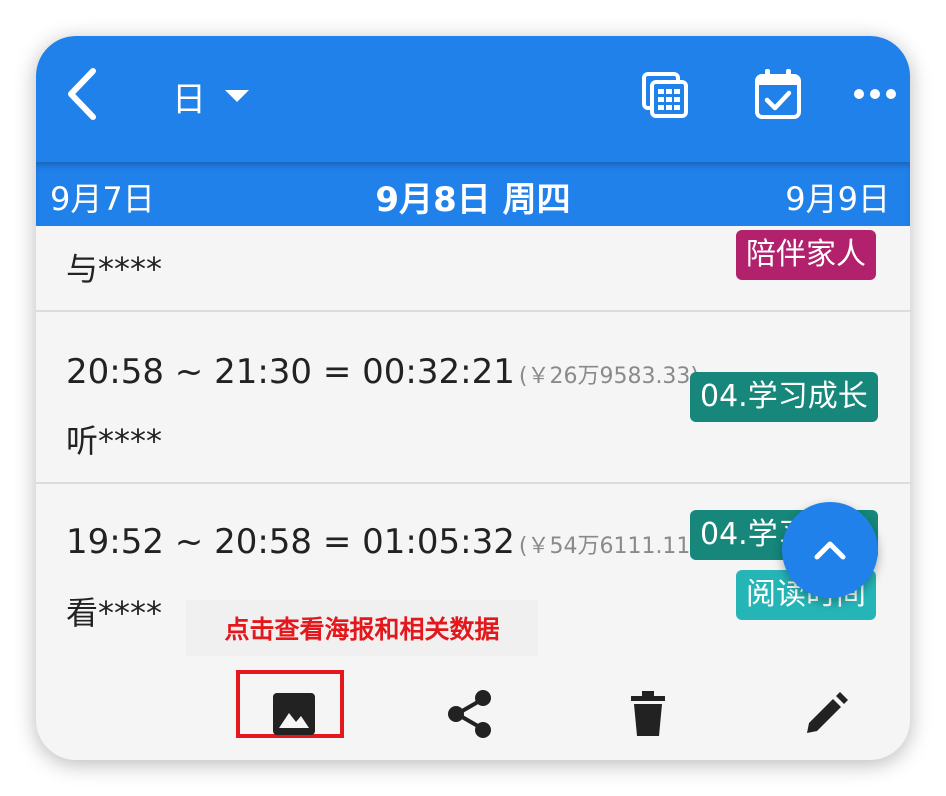 The image size is (946, 796). What do you see at coordinates (473, 200) in the screenshot?
I see `current-date: 9月8日 周四` at bounding box center [473, 200].